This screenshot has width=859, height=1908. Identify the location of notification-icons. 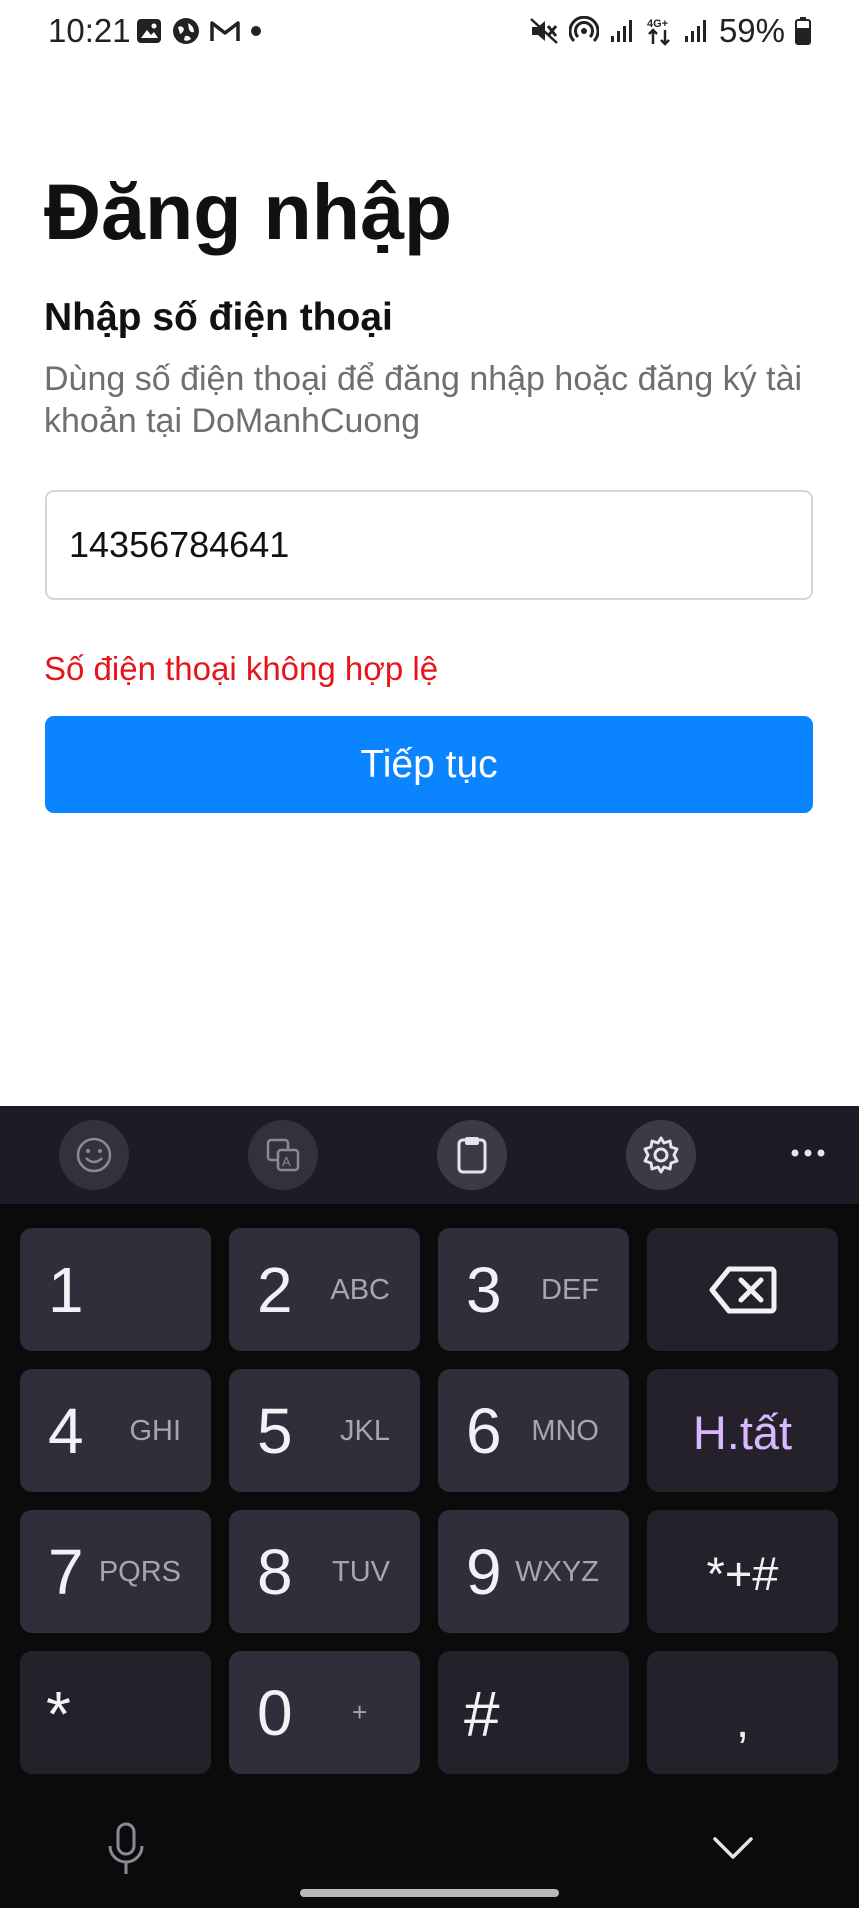
(199, 31).